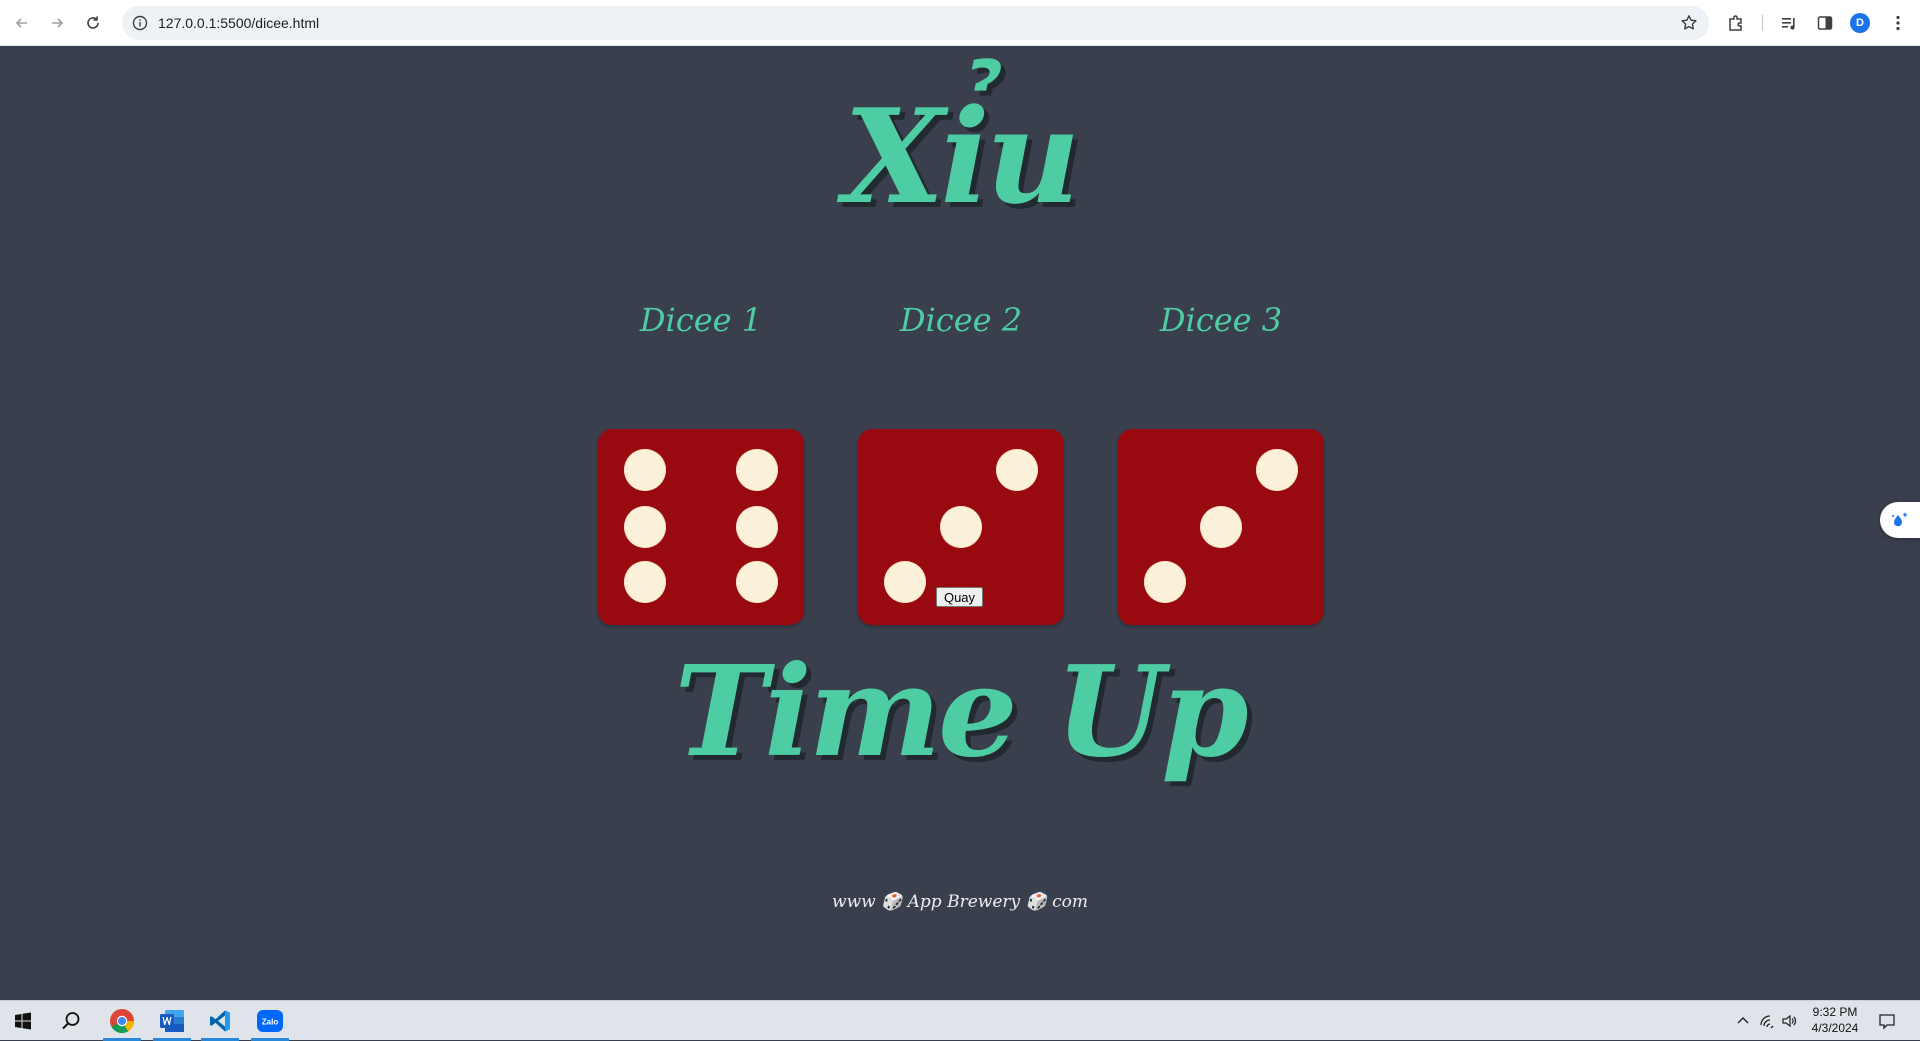 This screenshot has height=1041, width=1920. What do you see at coordinates (1736, 23) in the screenshot?
I see `extensions-icon` at bounding box center [1736, 23].